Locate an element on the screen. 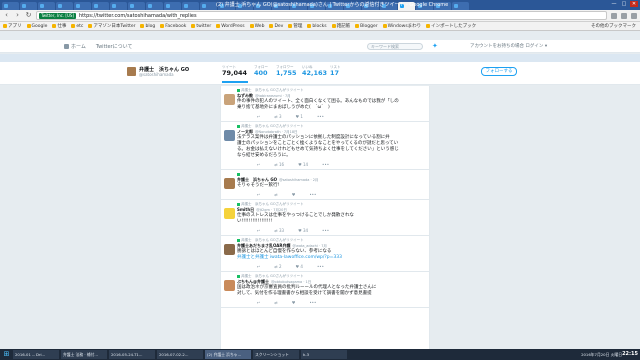  taskbar-item: k-3 is located at coordinates (324, 354).